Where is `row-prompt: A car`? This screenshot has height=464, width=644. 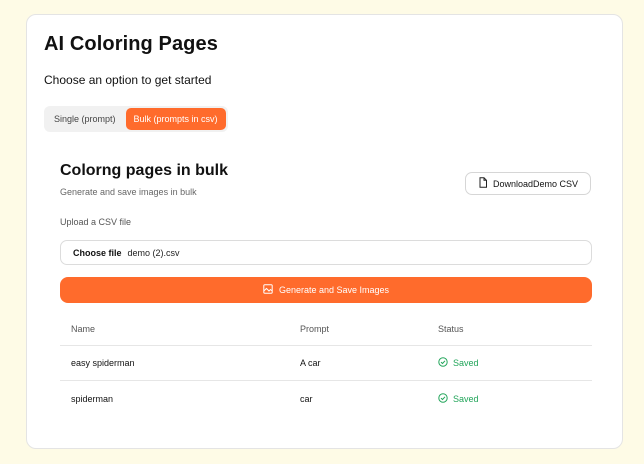 row-prompt: A car is located at coordinates (310, 363).